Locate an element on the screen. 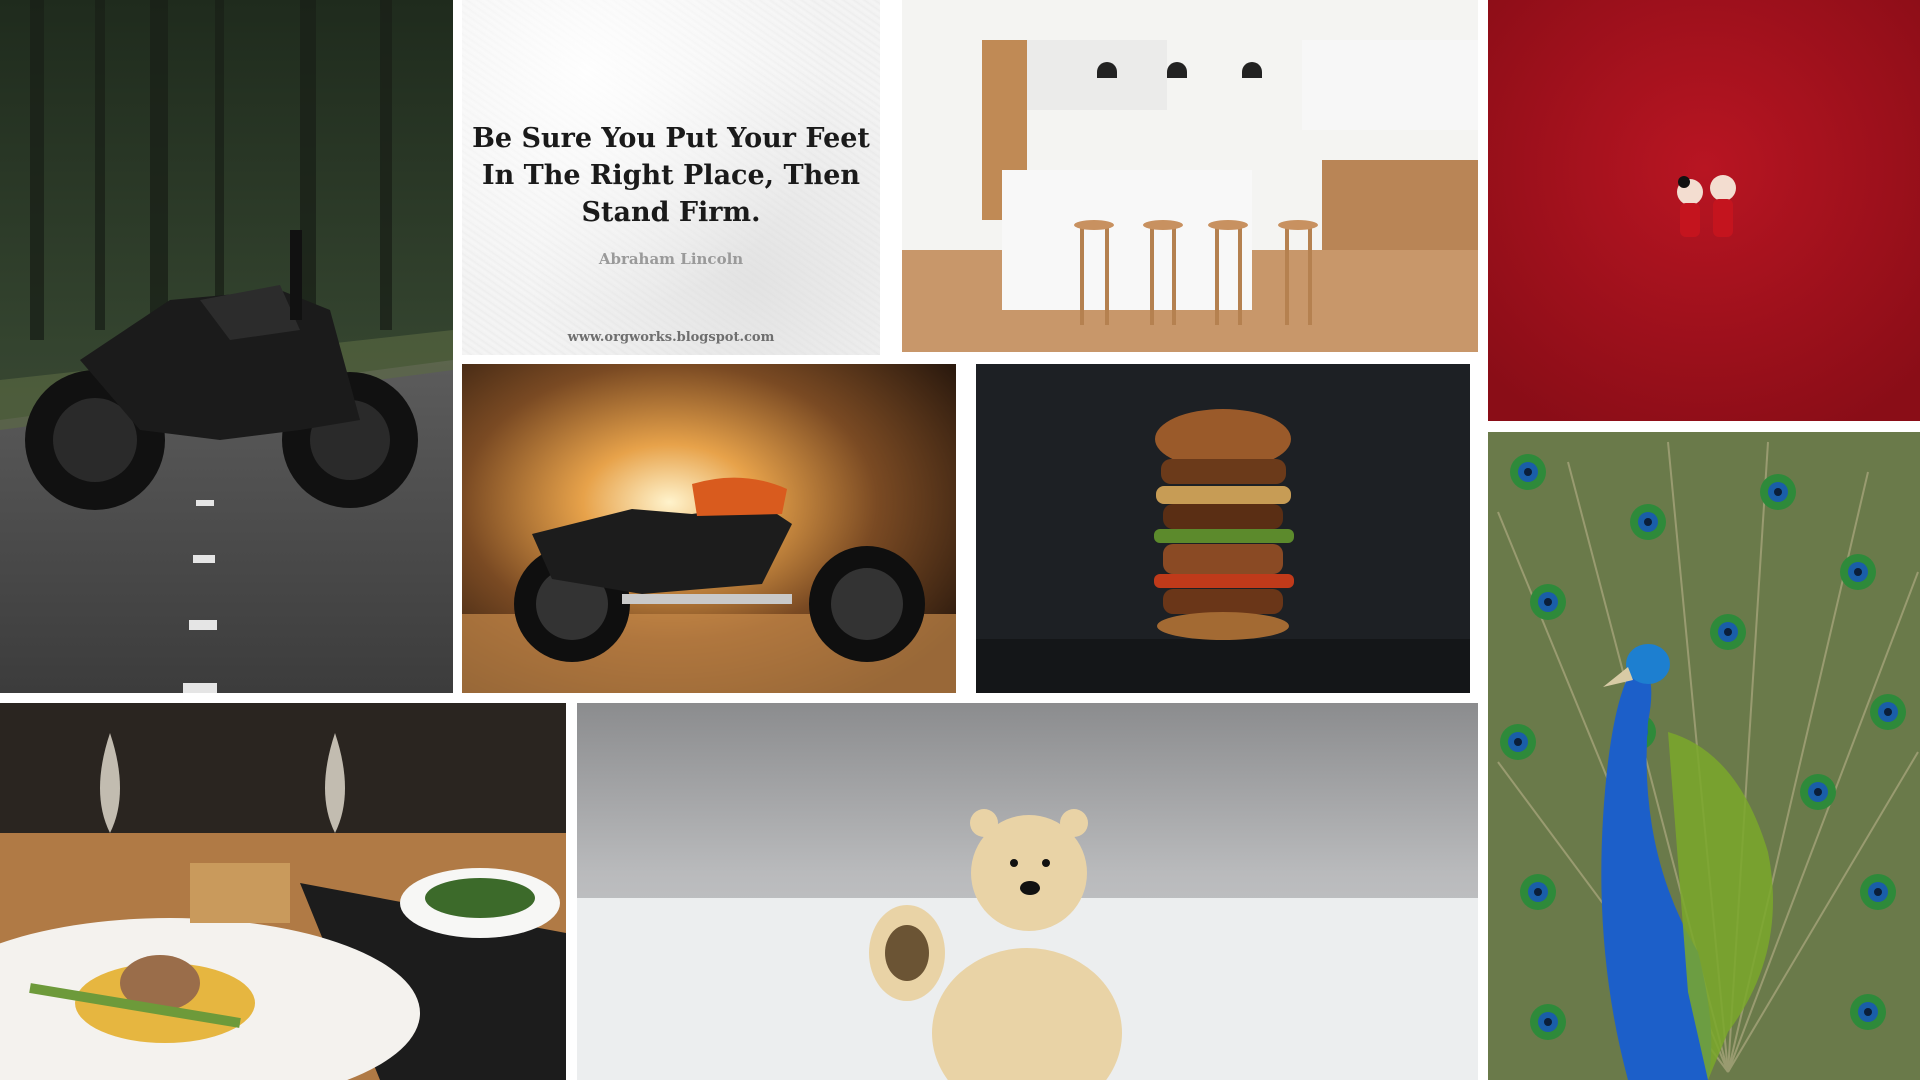 Image resolution: width=1920 pixels, height=1080 pixels. restaurant-plate-image is located at coordinates (283, 891).